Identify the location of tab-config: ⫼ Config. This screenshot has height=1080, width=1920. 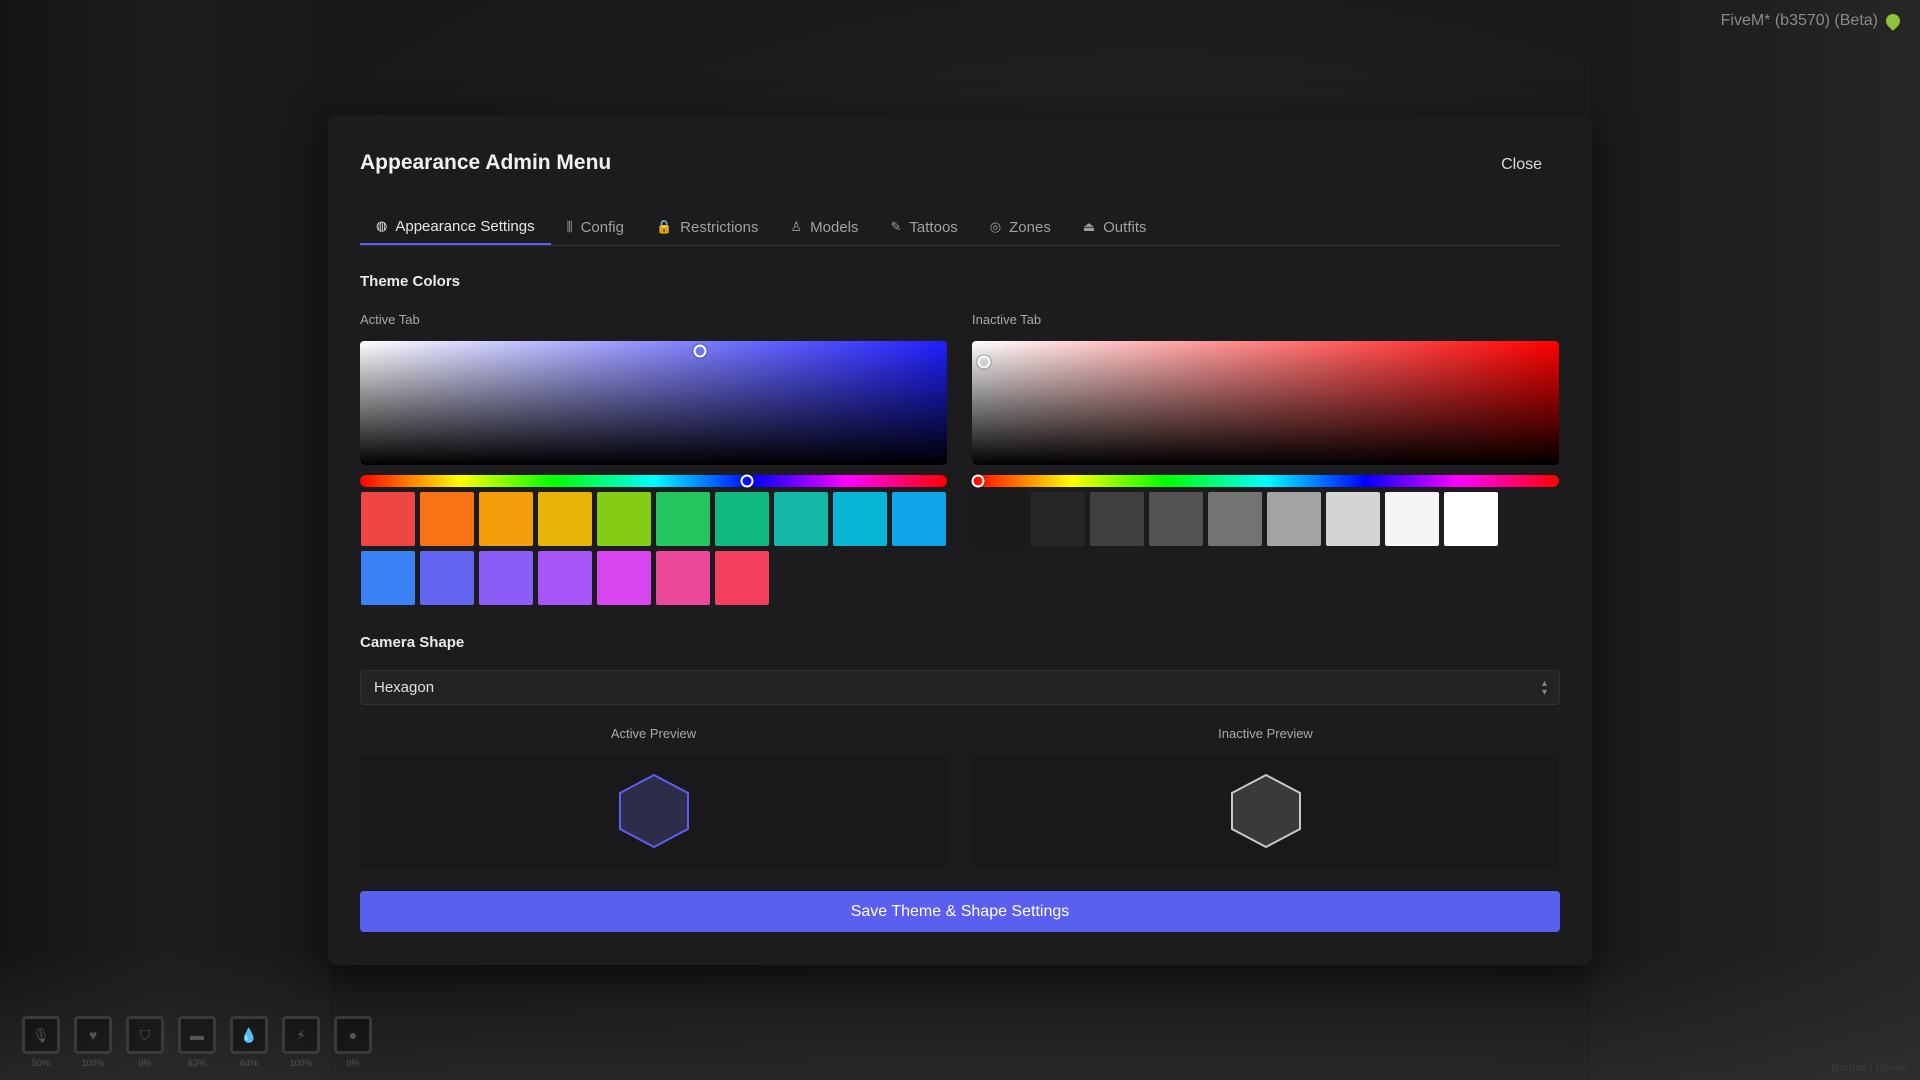
(595, 227).